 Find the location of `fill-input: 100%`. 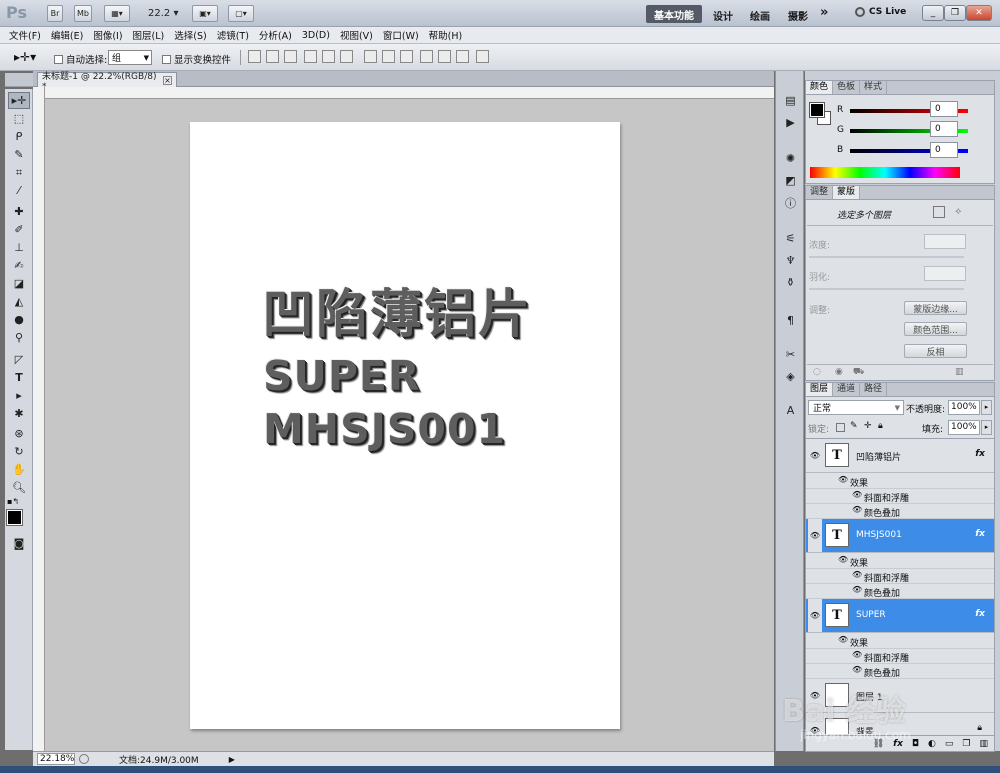

fill-input: 100% is located at coordinates (964, 427).